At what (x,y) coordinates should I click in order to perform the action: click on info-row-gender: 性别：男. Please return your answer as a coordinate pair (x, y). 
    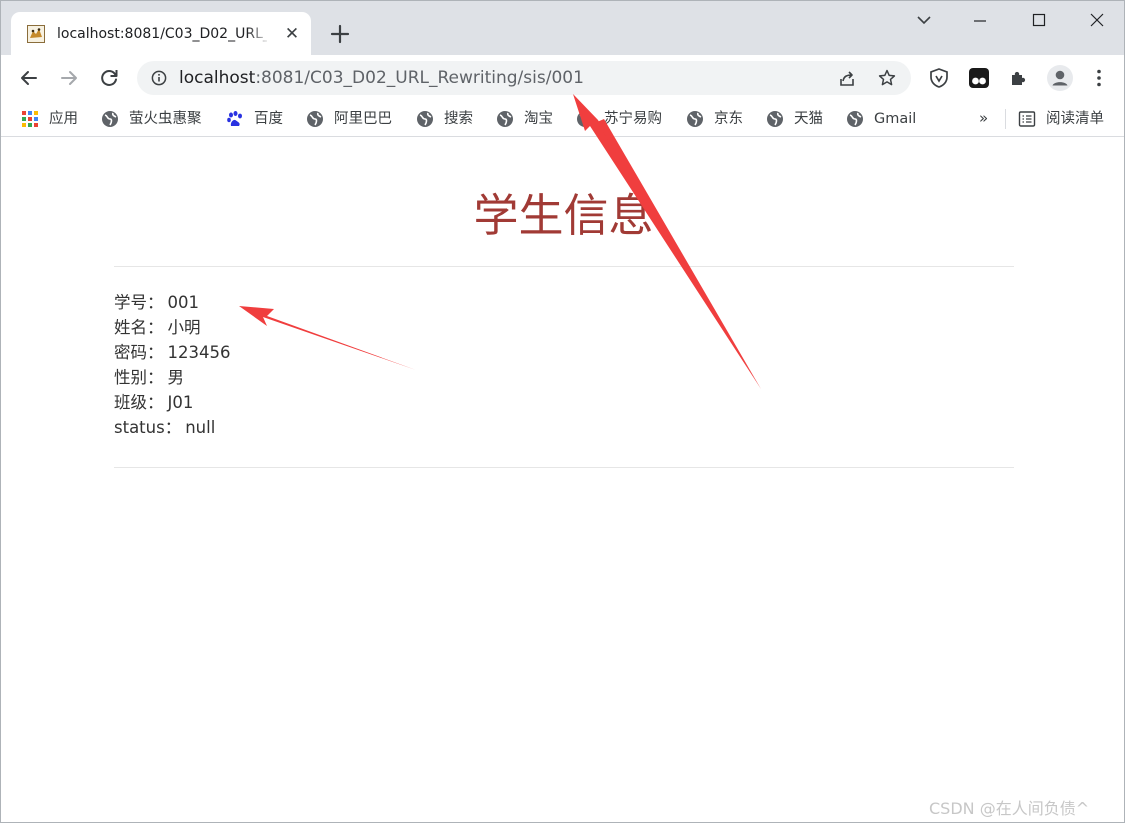
    Looking at the image, I should click on (172, 380).